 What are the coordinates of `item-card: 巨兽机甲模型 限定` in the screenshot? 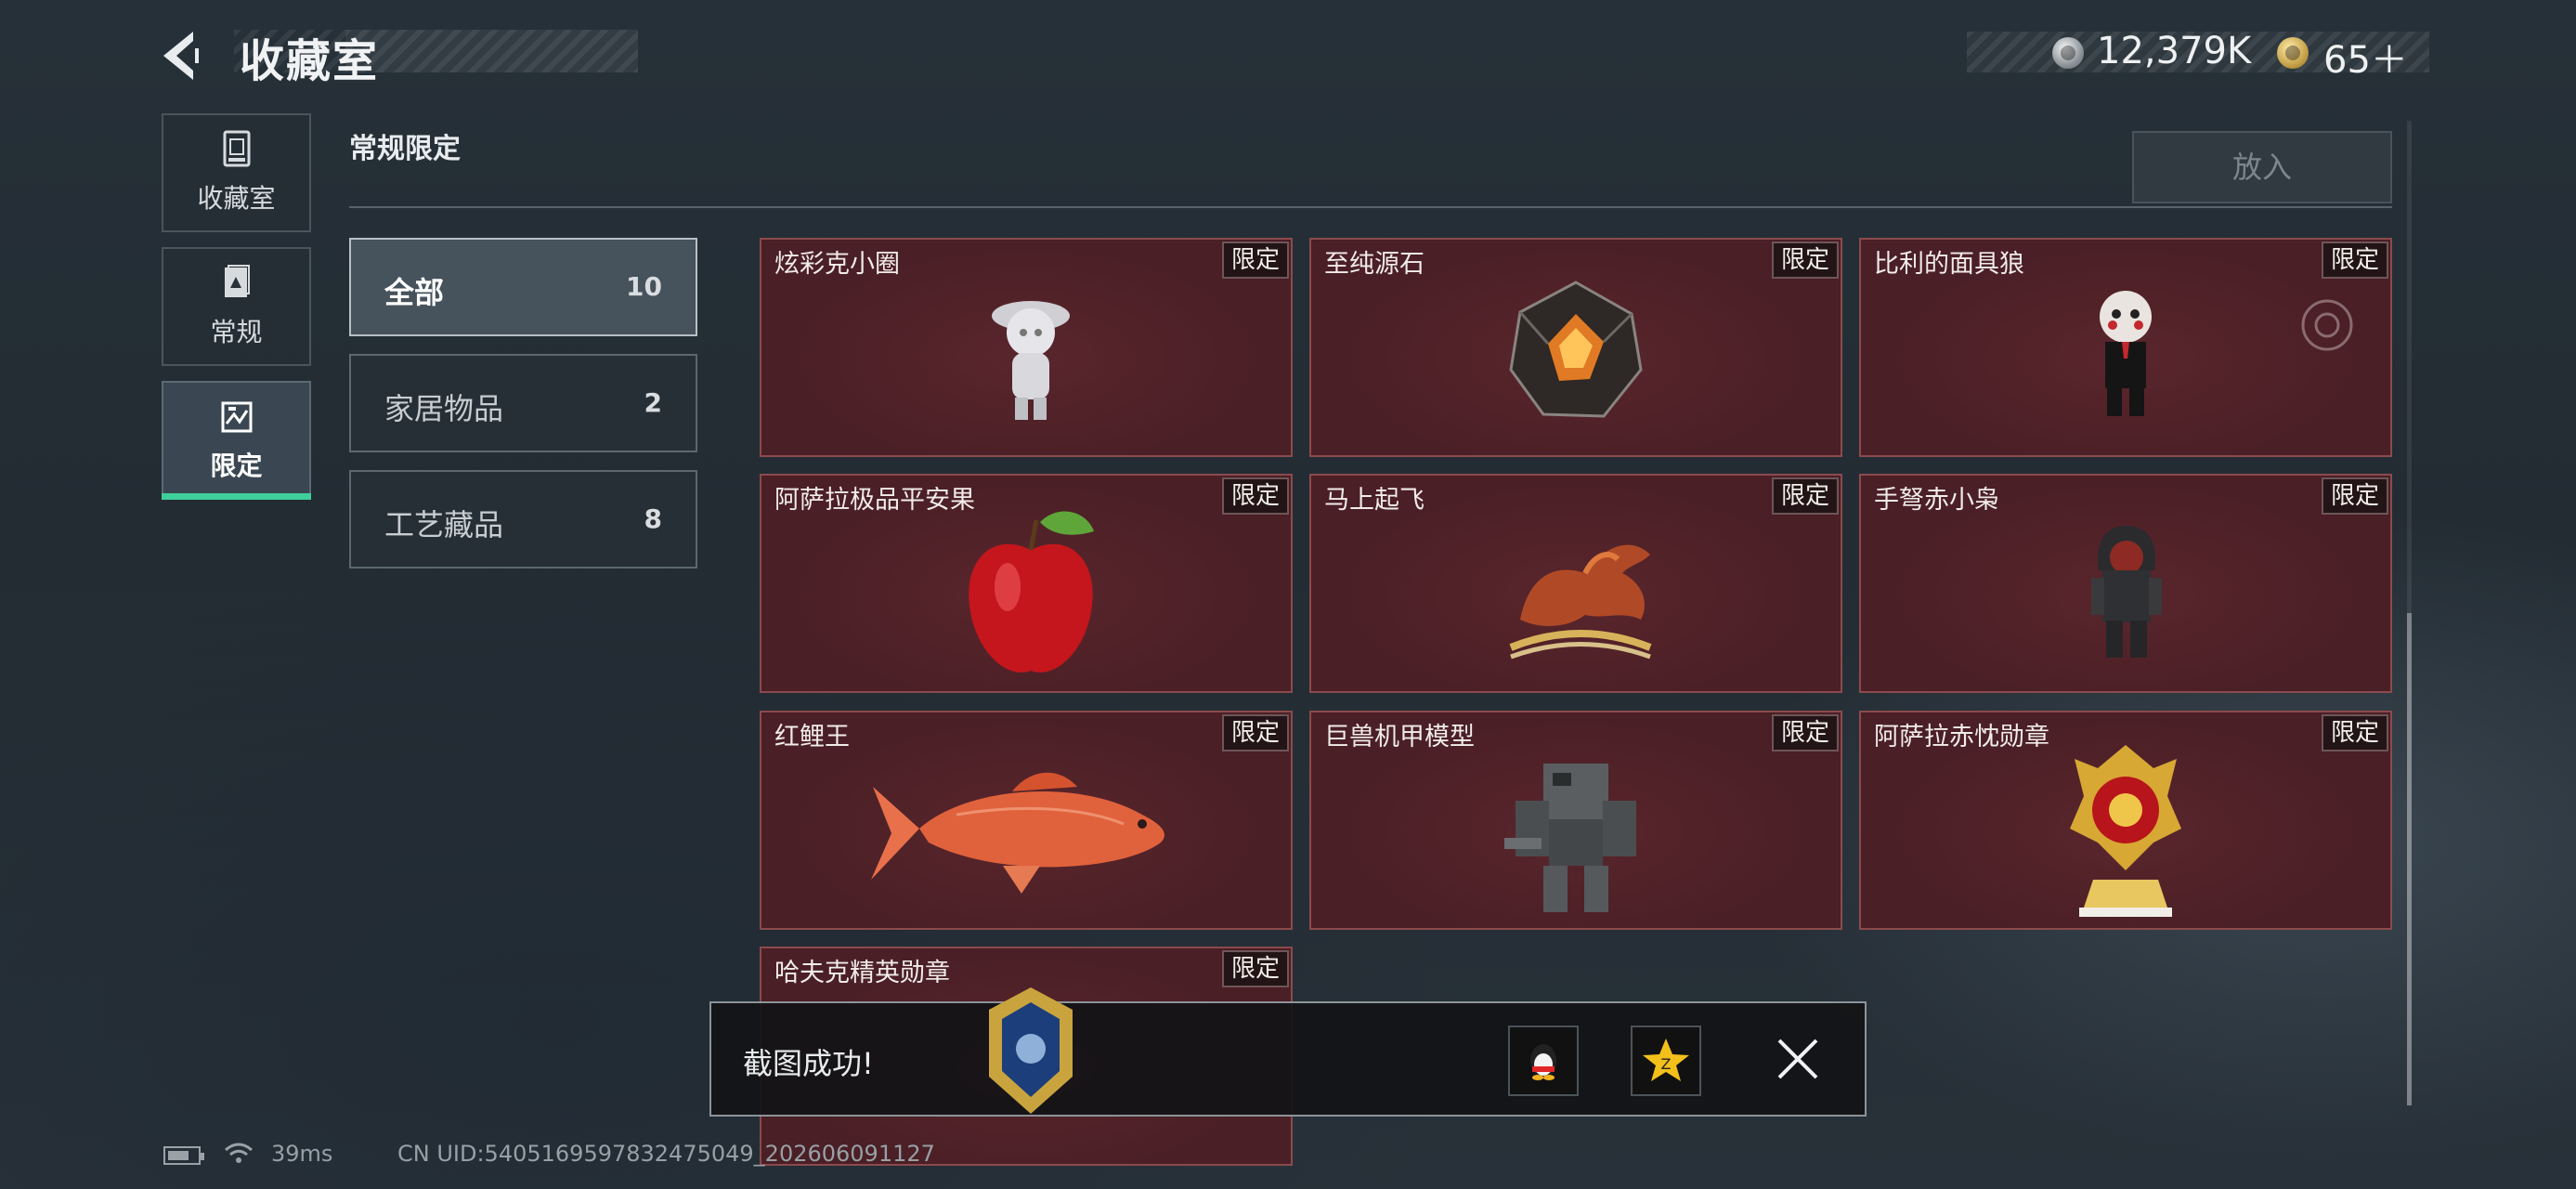 It's located at (1575, 820).